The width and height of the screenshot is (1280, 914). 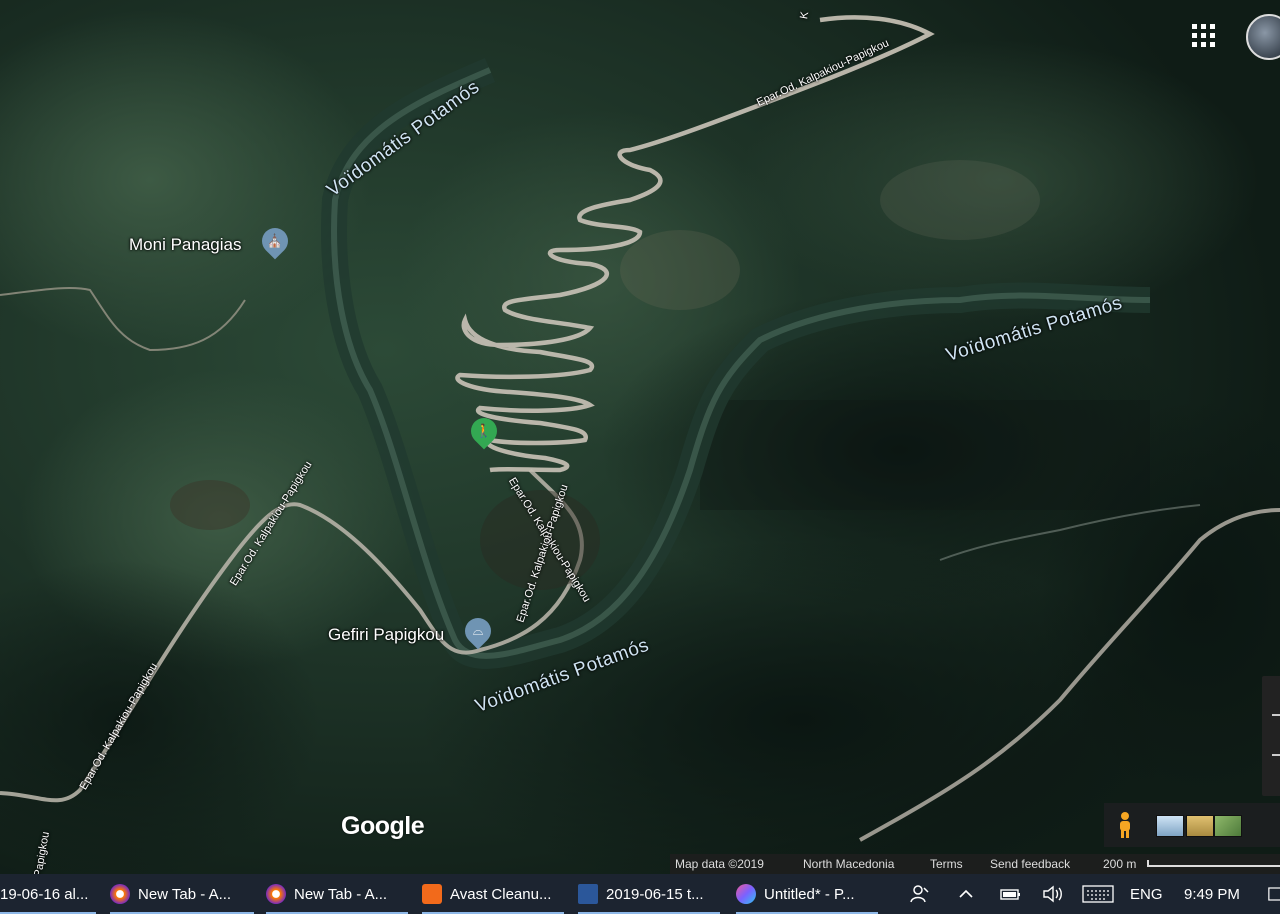 What do you see at coordinates (1276, 715) in the screenshot?
I see `zoom-in-icon` at bounding box center [1276, 715].